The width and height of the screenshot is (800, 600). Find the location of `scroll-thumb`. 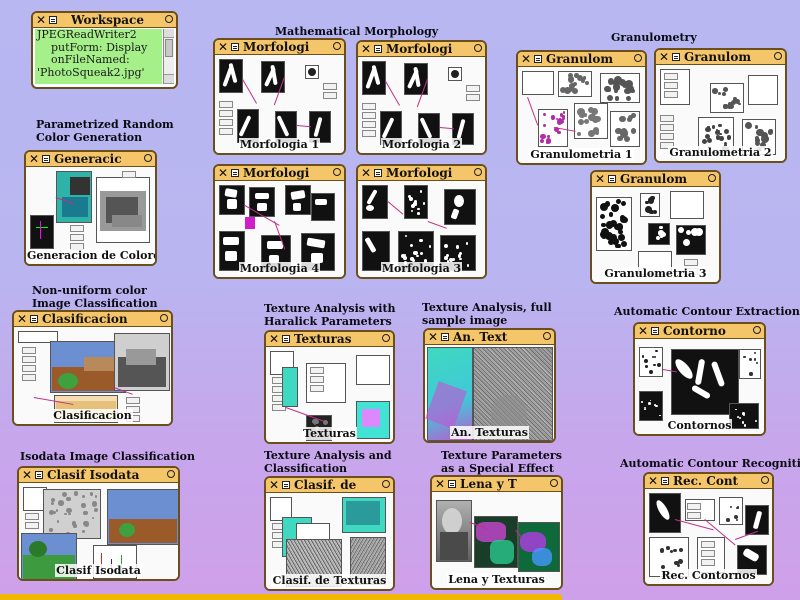

scroll-thumb is located at coordinates (169, 48).